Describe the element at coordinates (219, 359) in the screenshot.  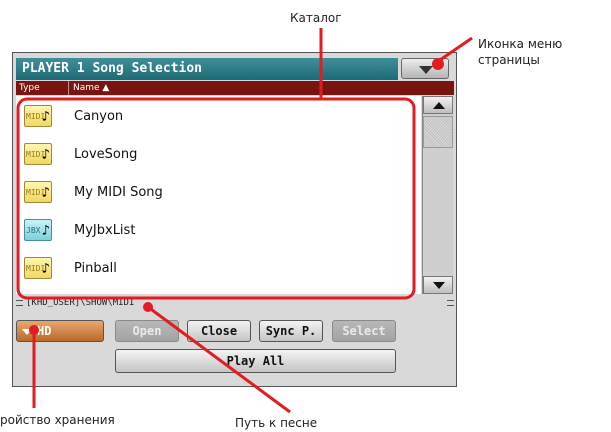
I see `path-pointer` at that location.